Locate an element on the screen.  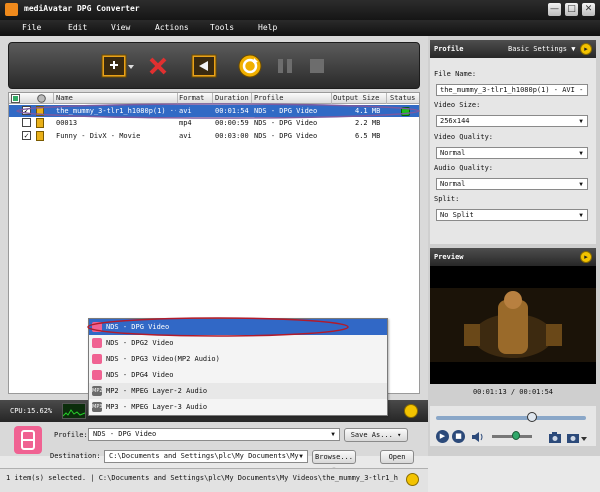
window-title: mediAvatar DPG Converter is located at coordinates (82, 8).